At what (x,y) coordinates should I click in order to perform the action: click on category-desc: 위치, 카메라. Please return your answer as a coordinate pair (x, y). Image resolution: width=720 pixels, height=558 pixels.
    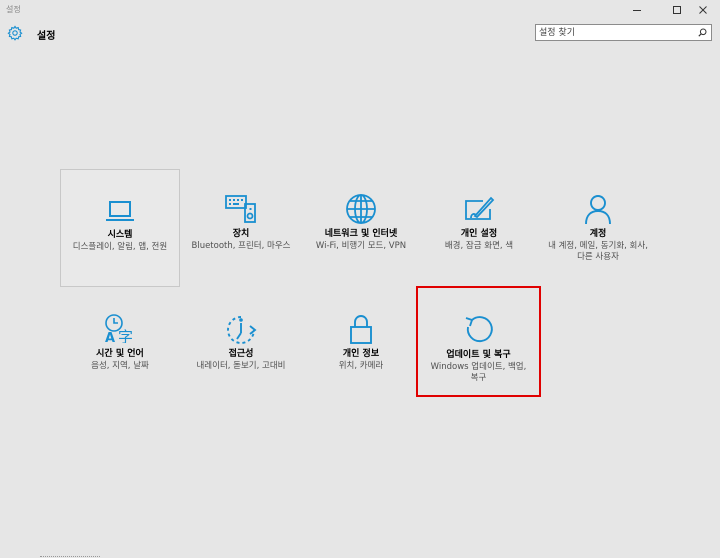
    Looking at the image, I should click on (361, 366).